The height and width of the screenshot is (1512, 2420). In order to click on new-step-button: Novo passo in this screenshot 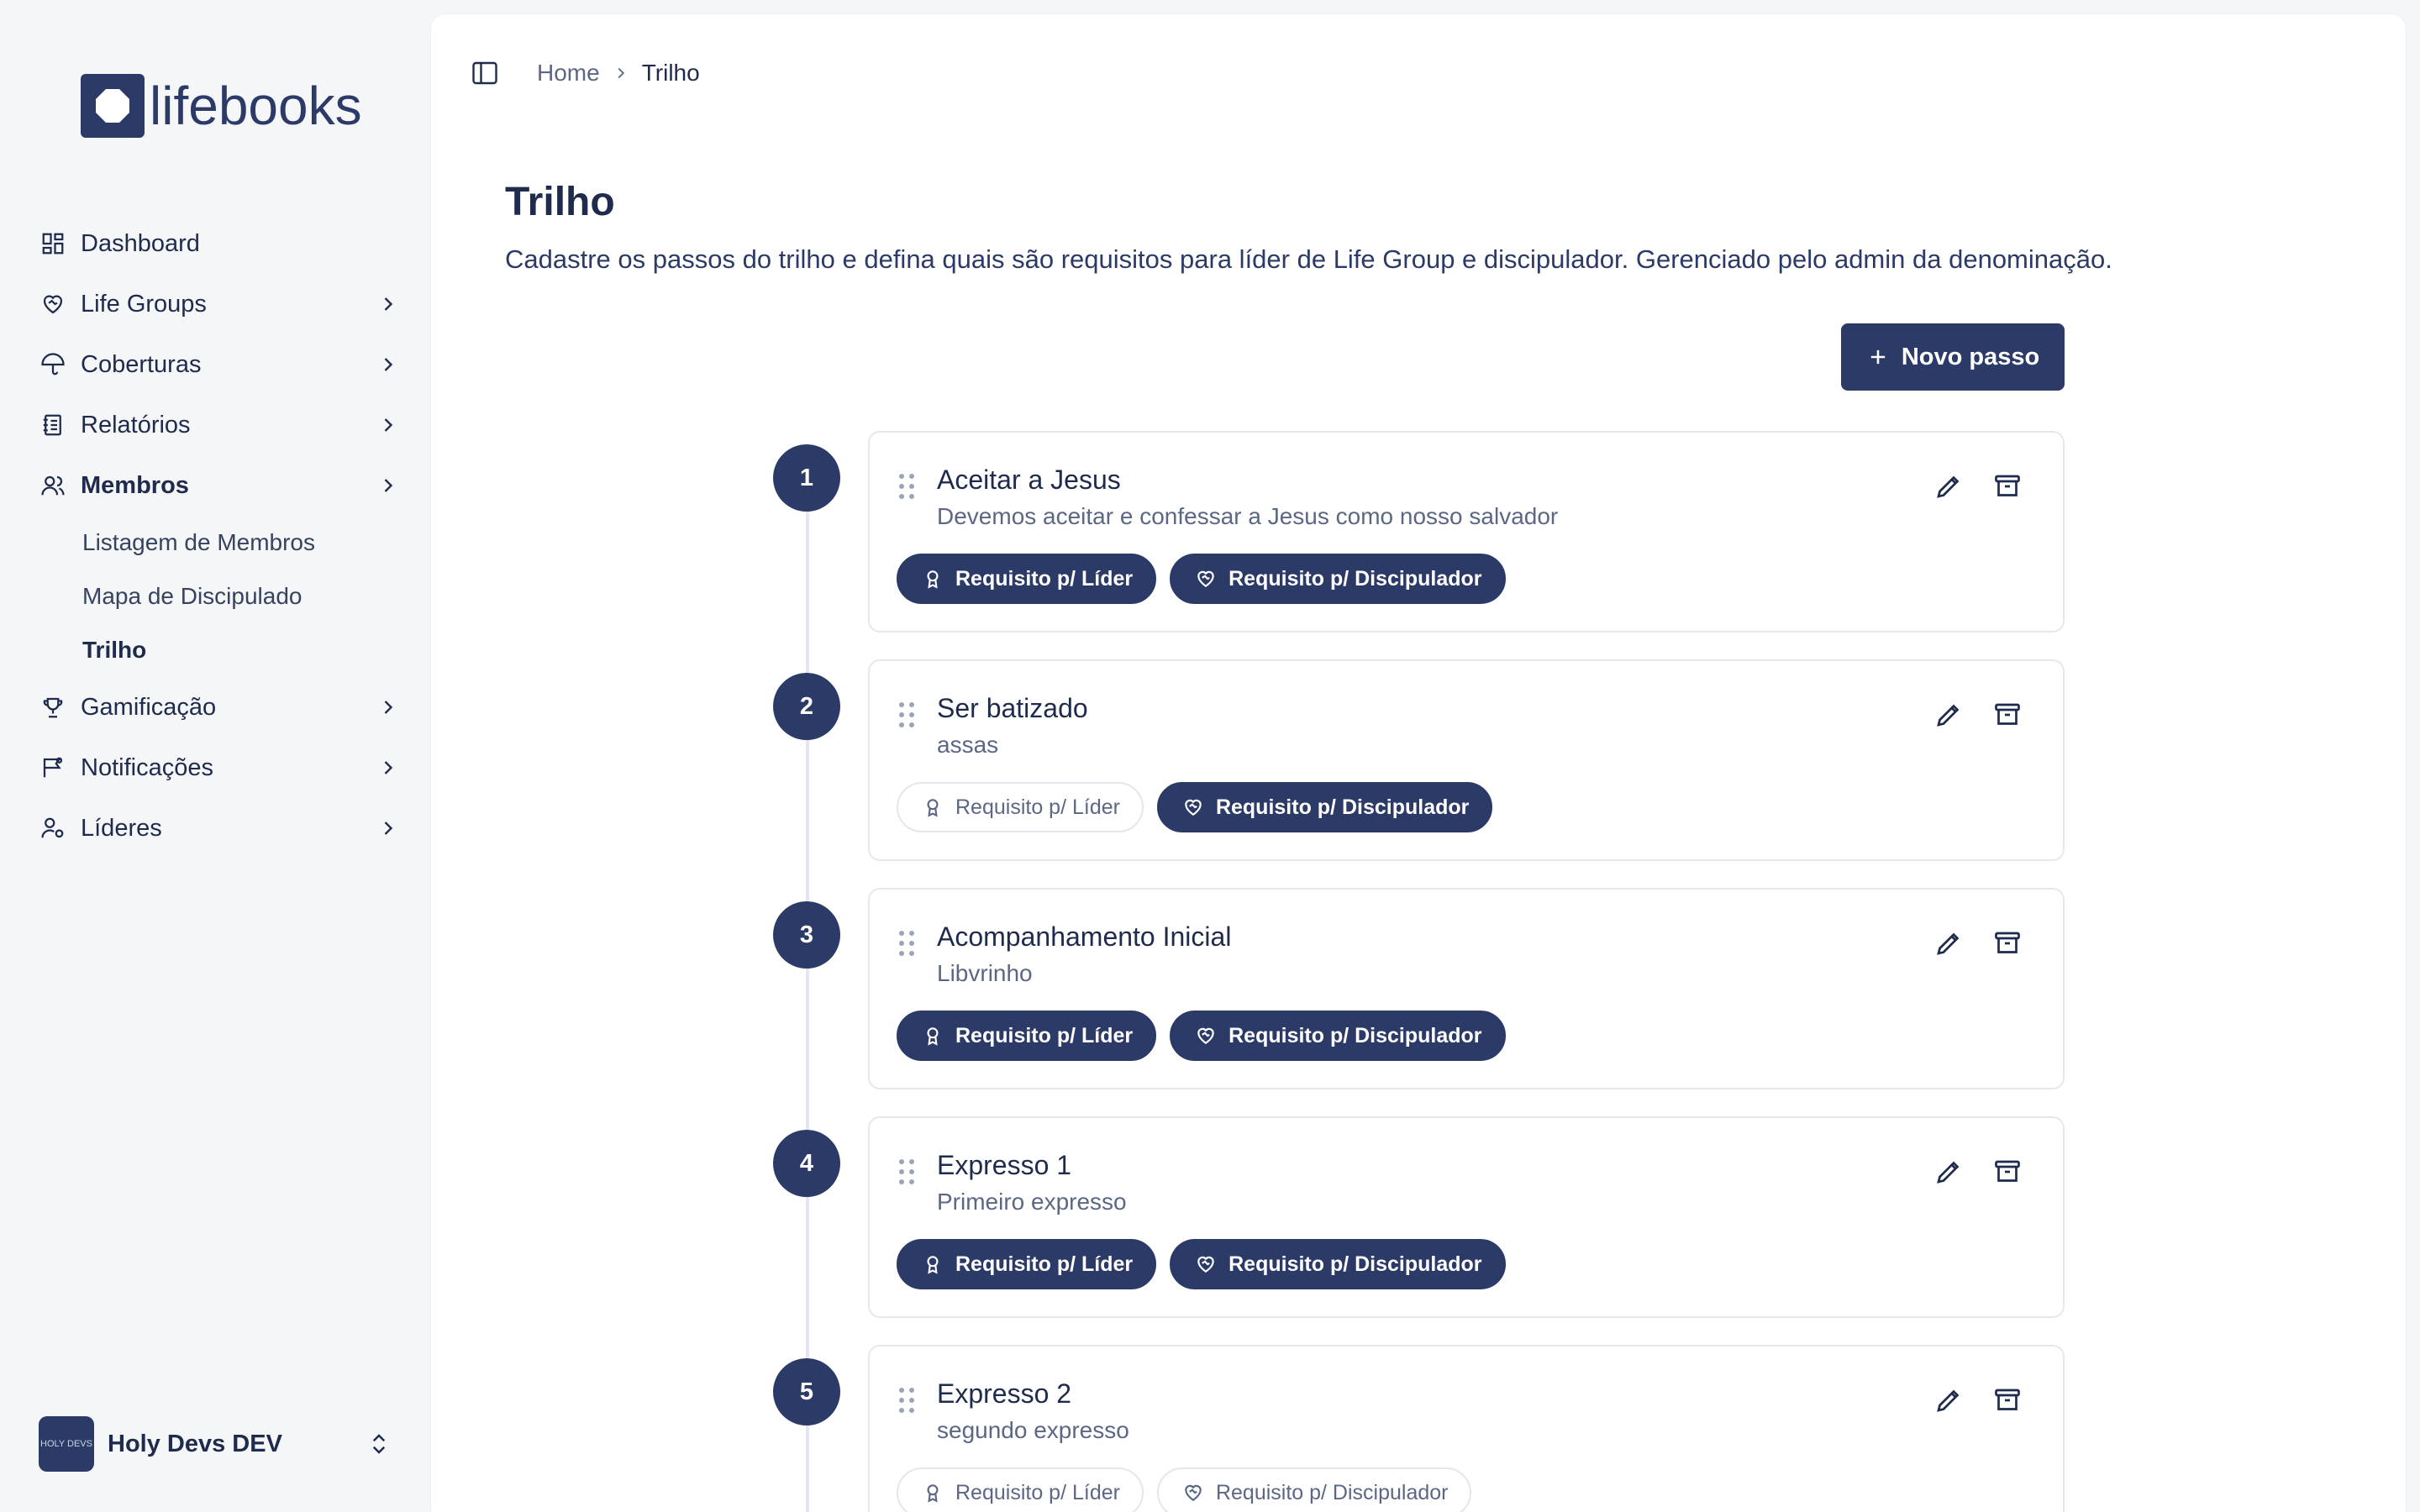, I will do `click(1953, 357)`.